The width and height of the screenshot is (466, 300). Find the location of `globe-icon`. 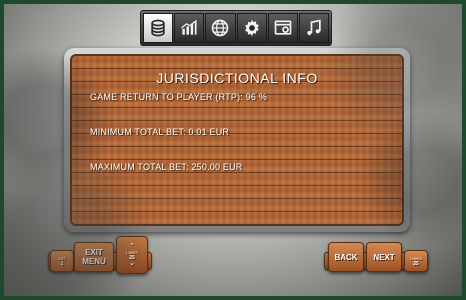

globe-icon is located at coordinates (220, 28).